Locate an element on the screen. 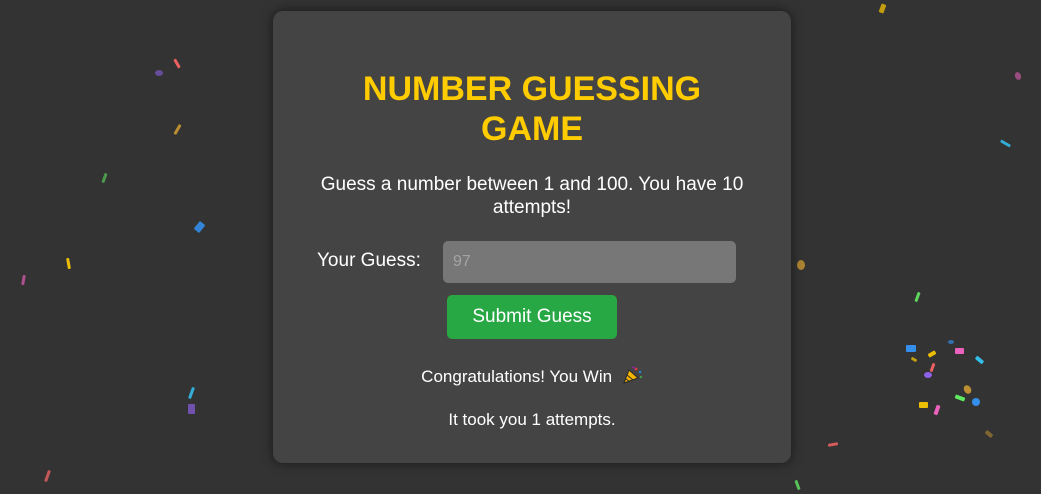 The image size is (1041, 494). guess-input is located at coordinates (589, 262).